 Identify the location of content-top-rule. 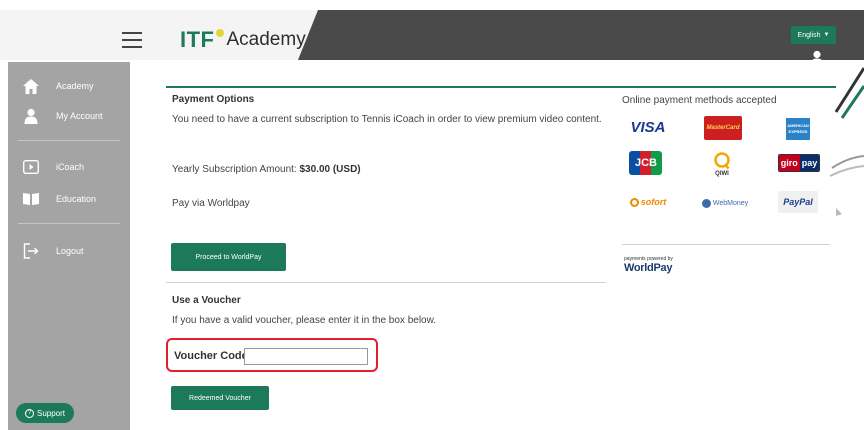
(501, 87).